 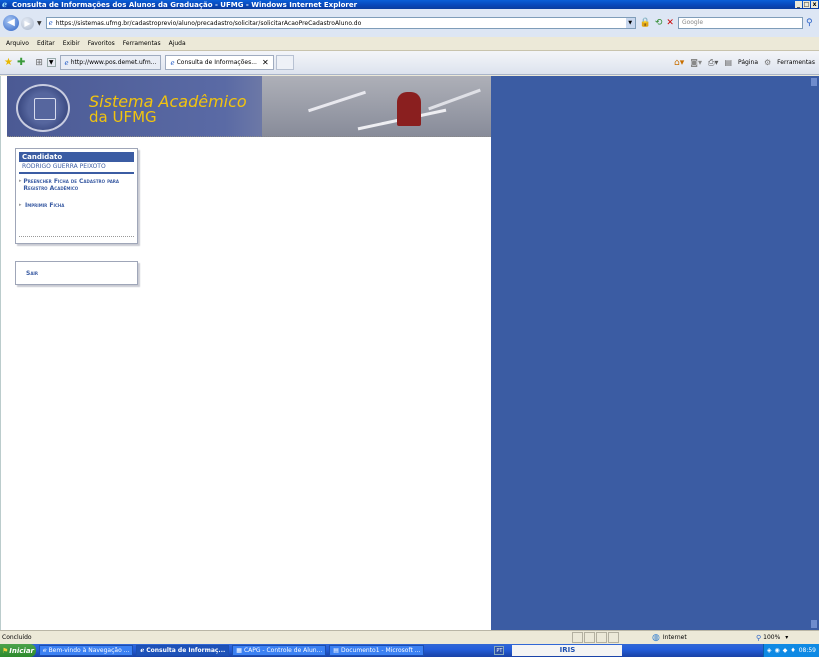 What do you see at coordinates (740, 23) in the screenshot?
I see `search-input: Google` at bounding box center [740, 23].